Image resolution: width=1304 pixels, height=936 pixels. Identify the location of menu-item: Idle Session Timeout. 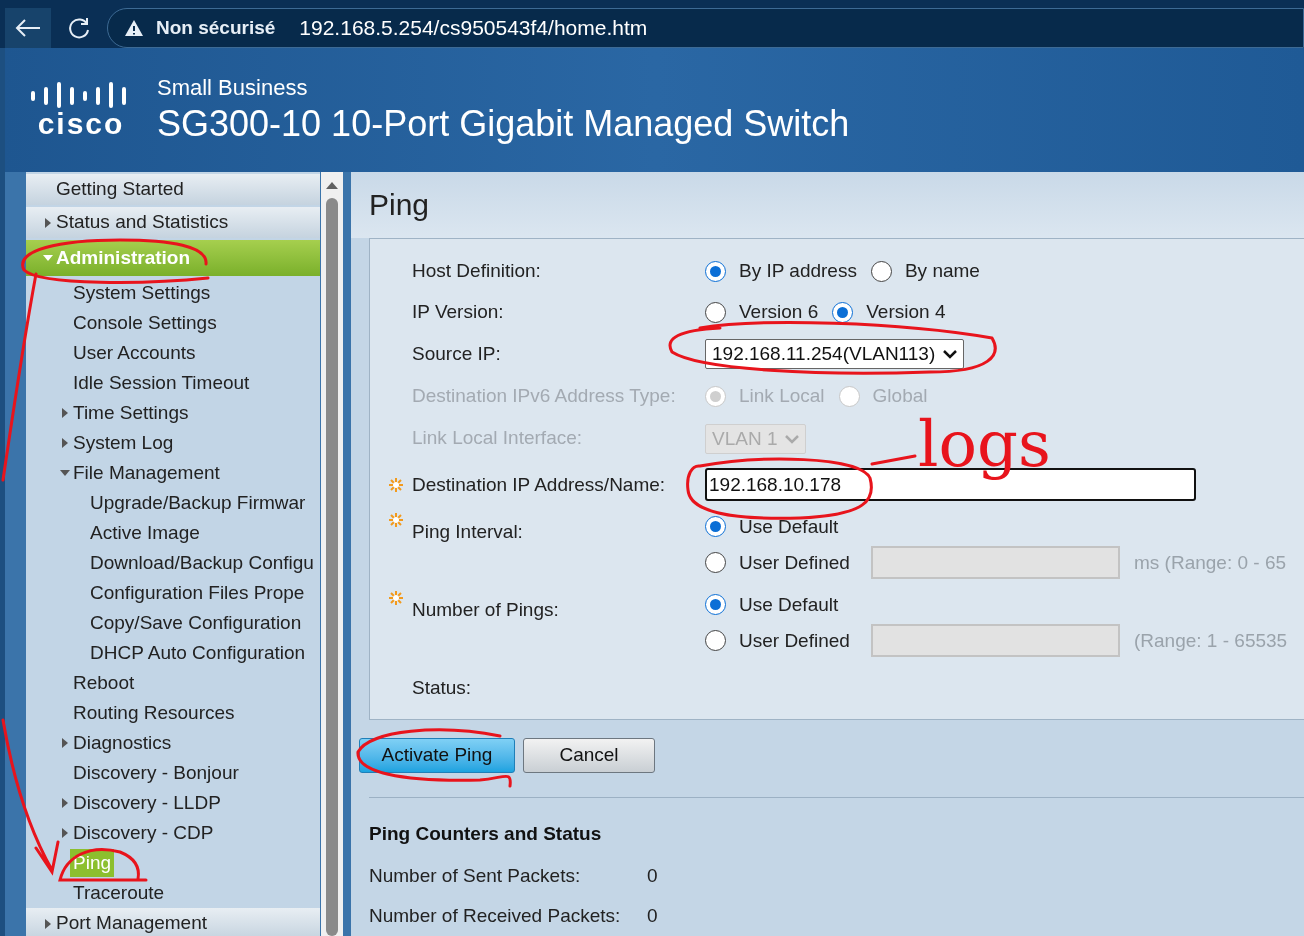
(161, 383).